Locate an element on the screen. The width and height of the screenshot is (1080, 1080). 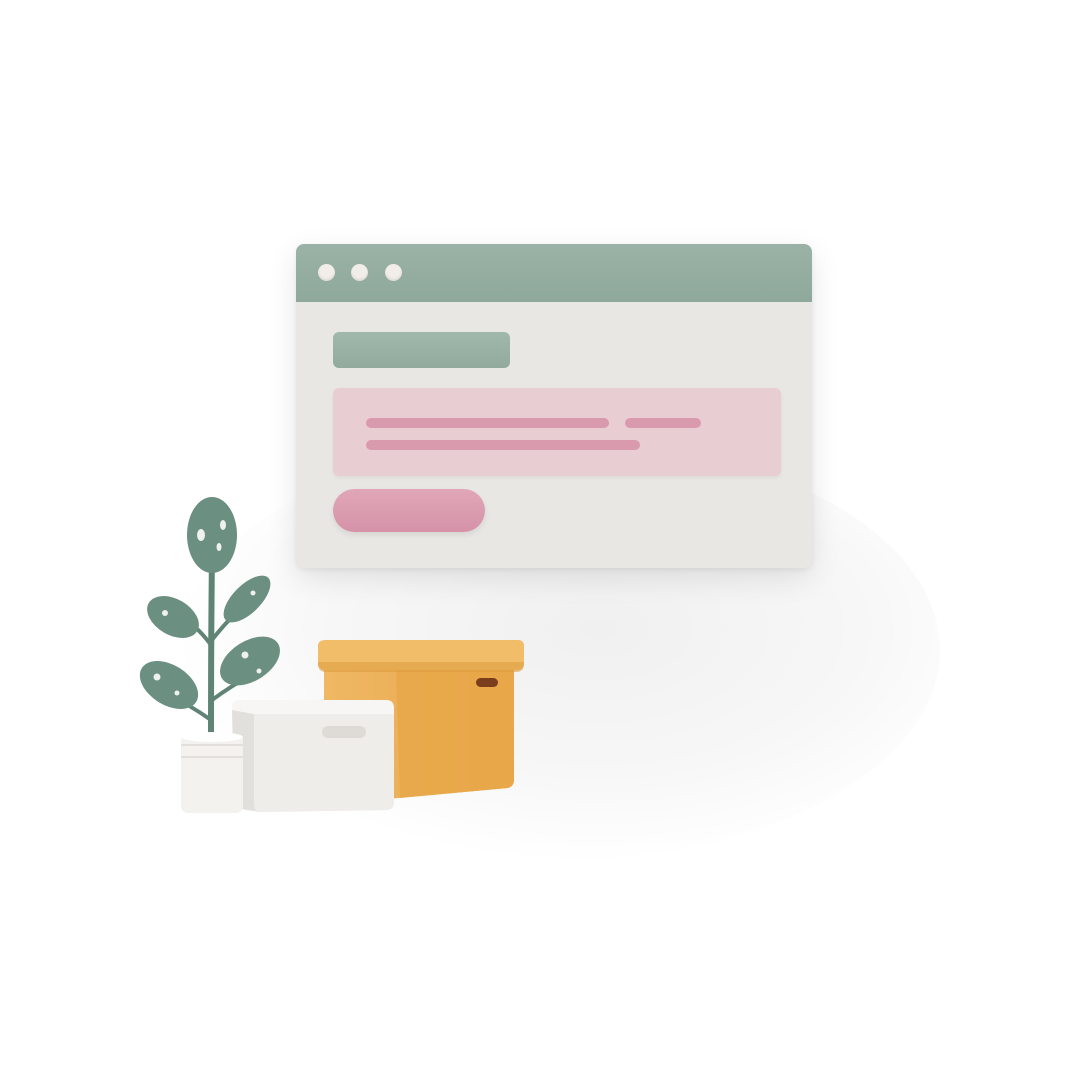
content-panel is located at coordinates (557, 432).